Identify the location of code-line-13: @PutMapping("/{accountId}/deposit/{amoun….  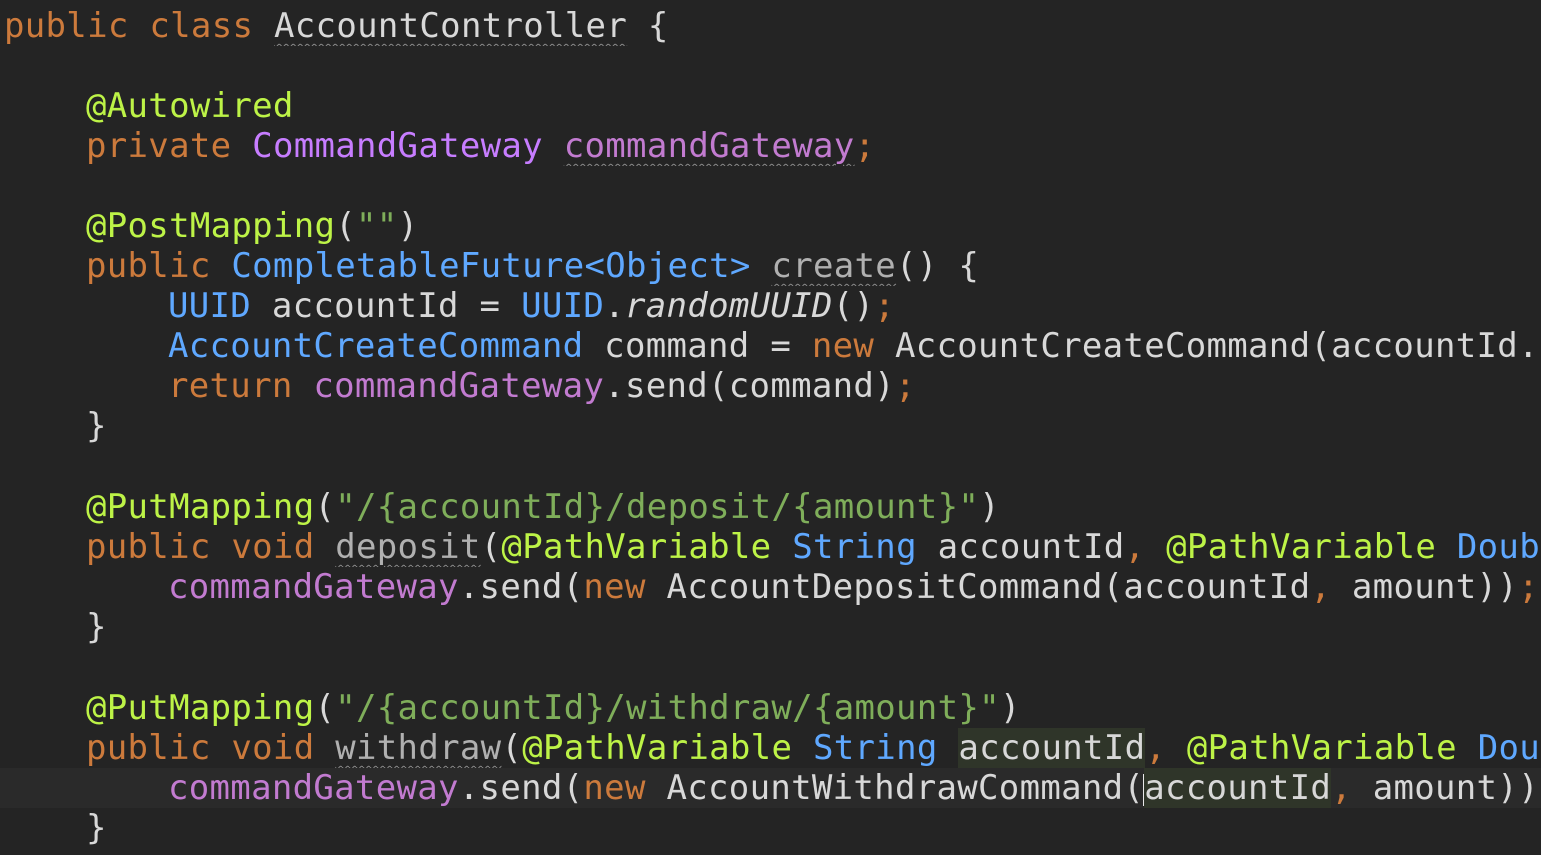
(813, 507).